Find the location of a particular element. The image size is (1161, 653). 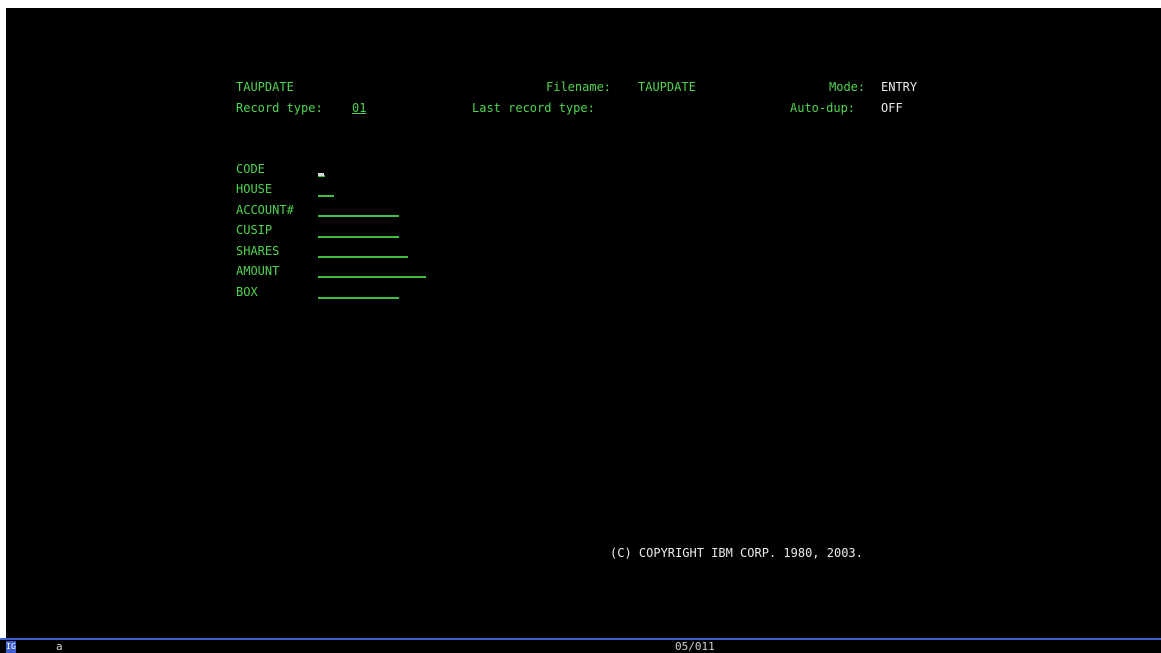

field-label-shares: SHARES is located at coordinates (258, 251).